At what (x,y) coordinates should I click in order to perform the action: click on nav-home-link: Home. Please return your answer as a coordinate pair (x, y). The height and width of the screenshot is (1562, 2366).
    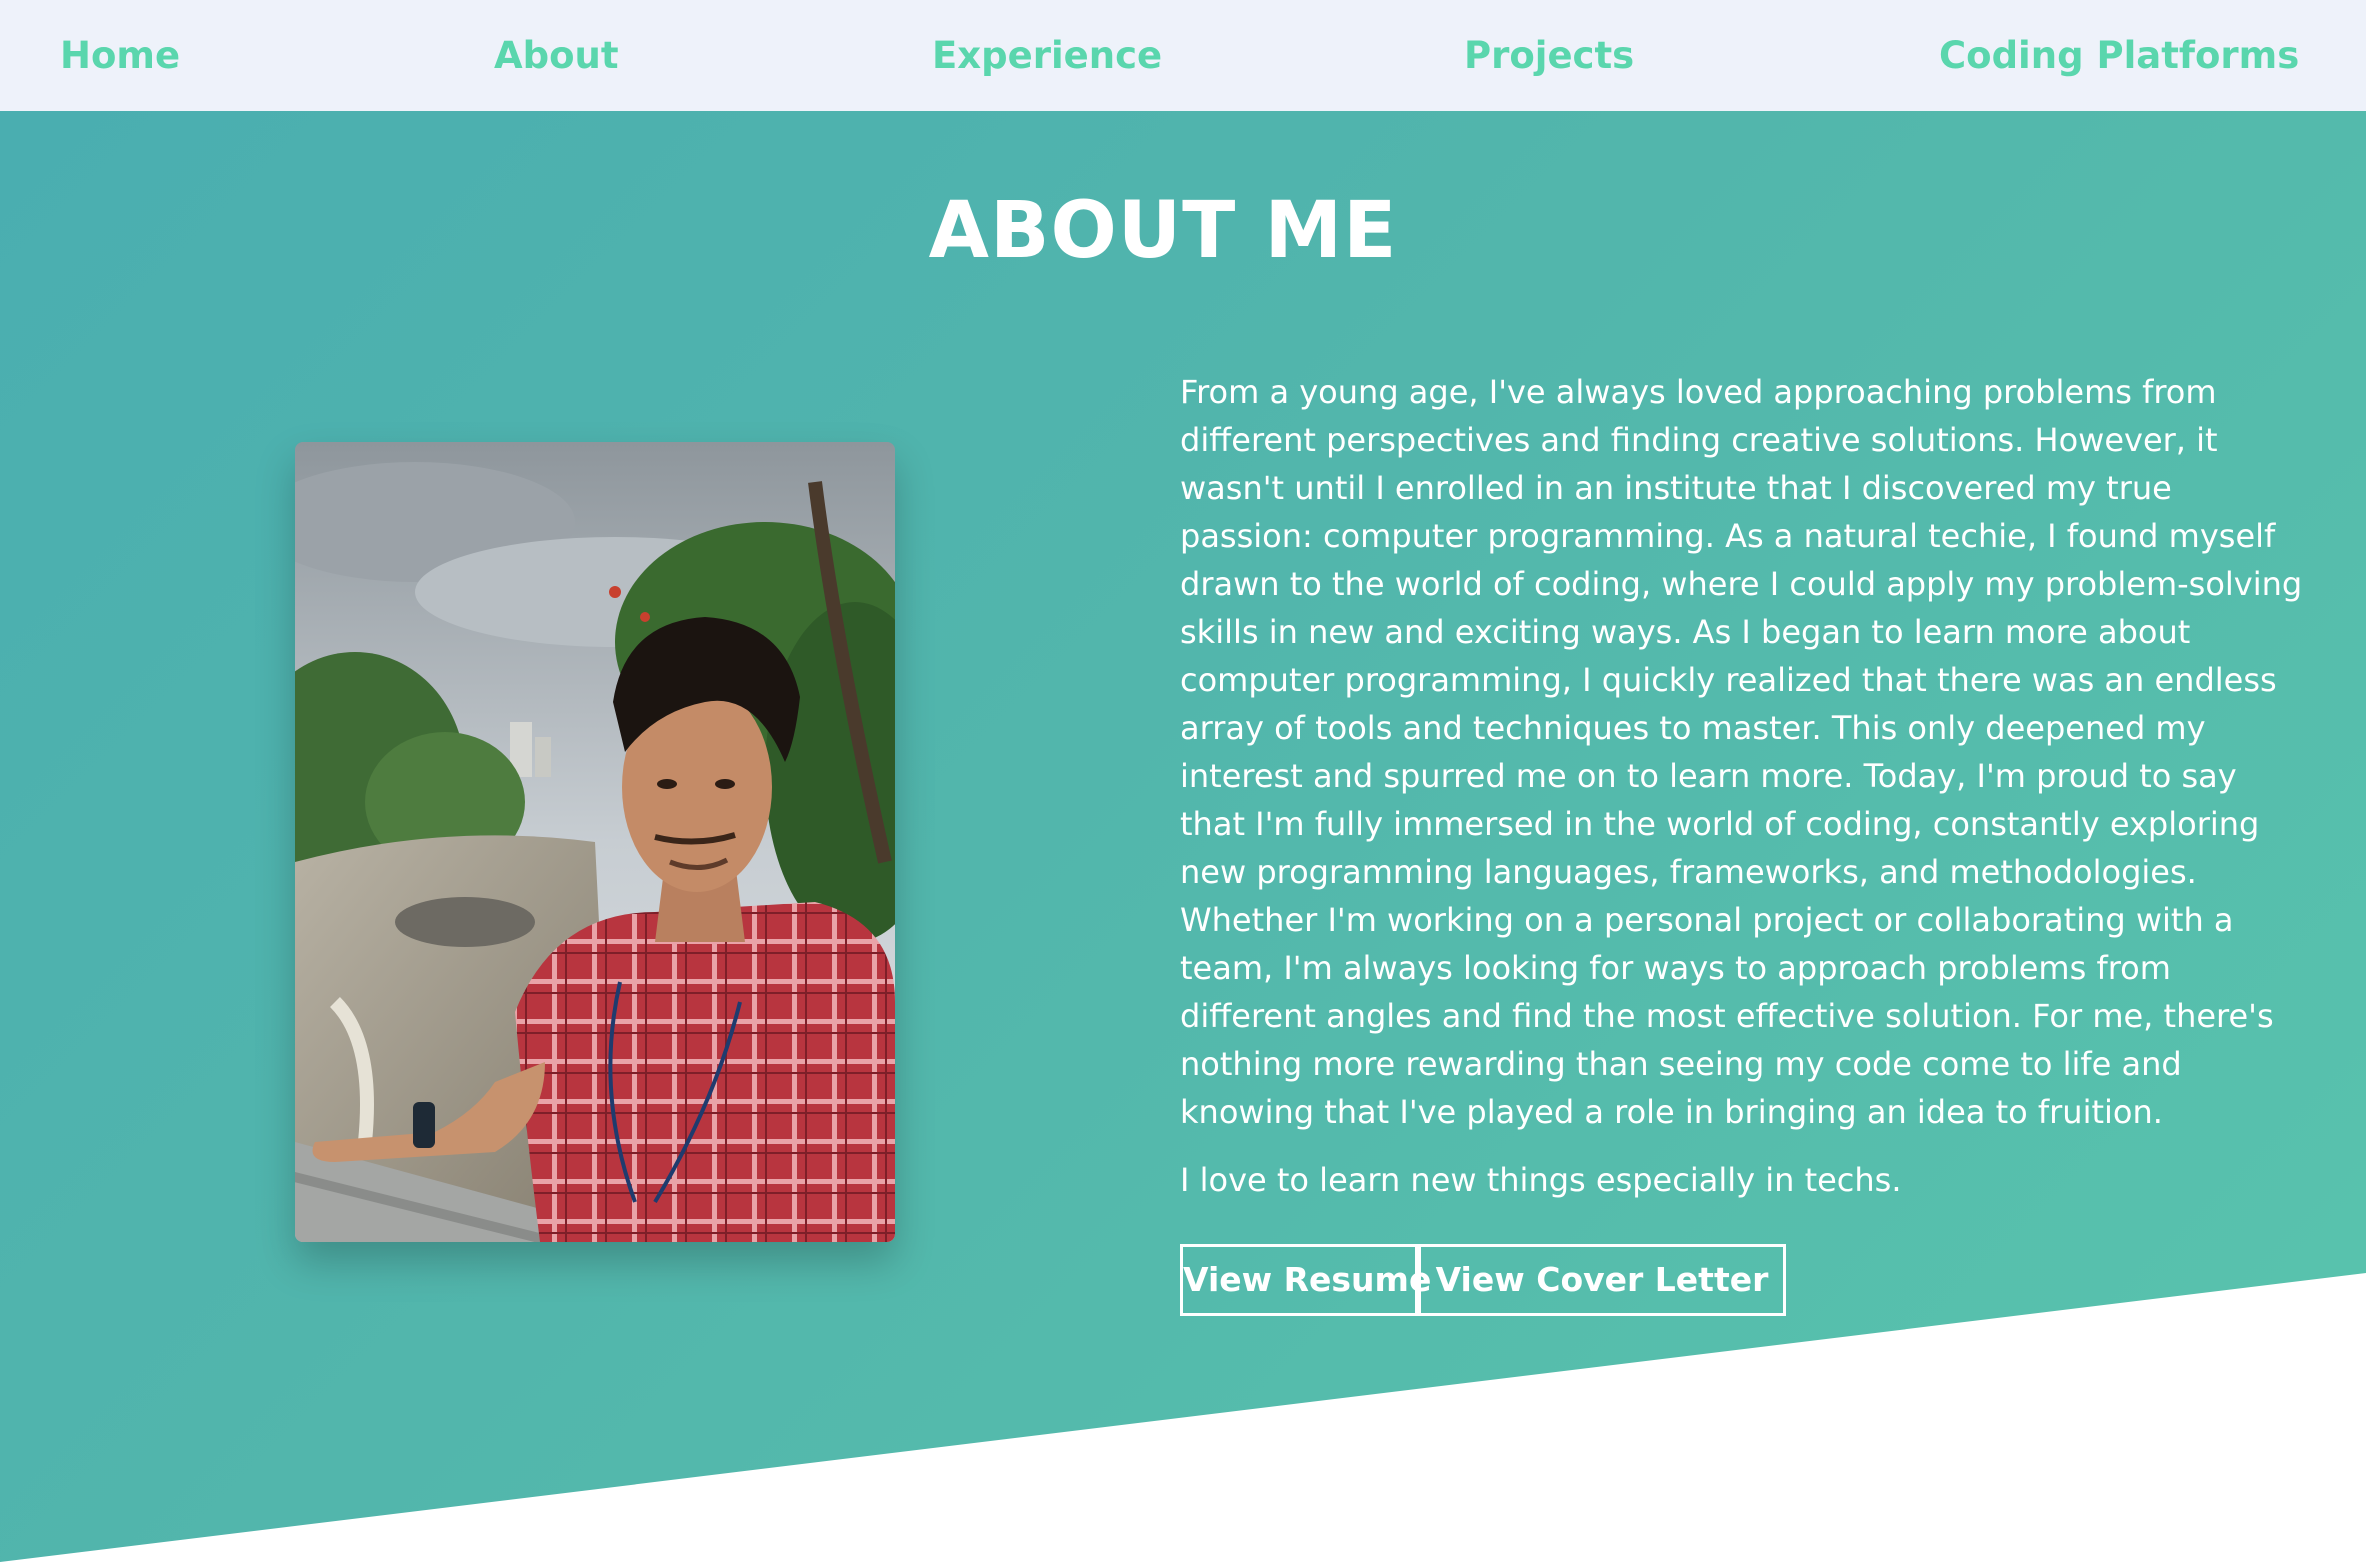
    Looking at the image, I should click on (120, 55).